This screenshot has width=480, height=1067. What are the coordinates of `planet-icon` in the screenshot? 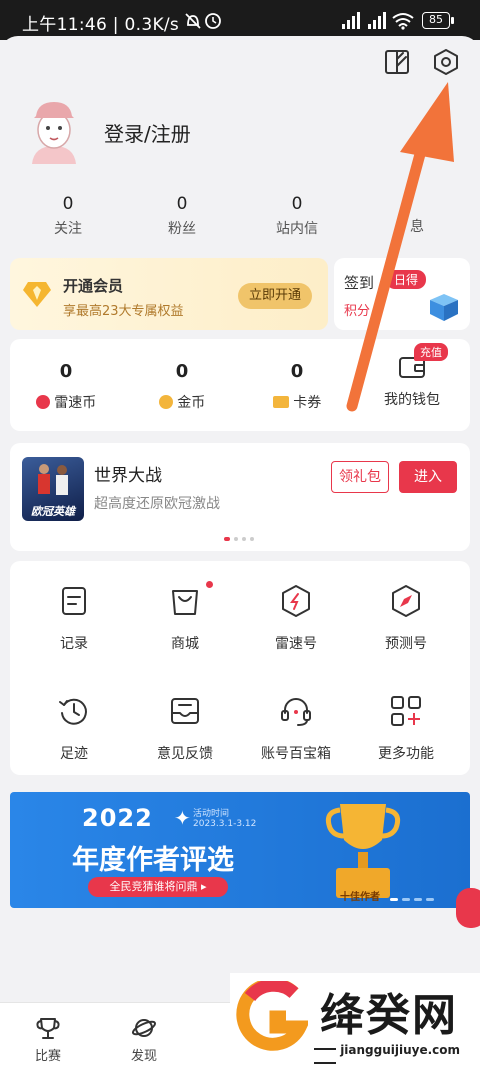 It's located at (144, 1028).